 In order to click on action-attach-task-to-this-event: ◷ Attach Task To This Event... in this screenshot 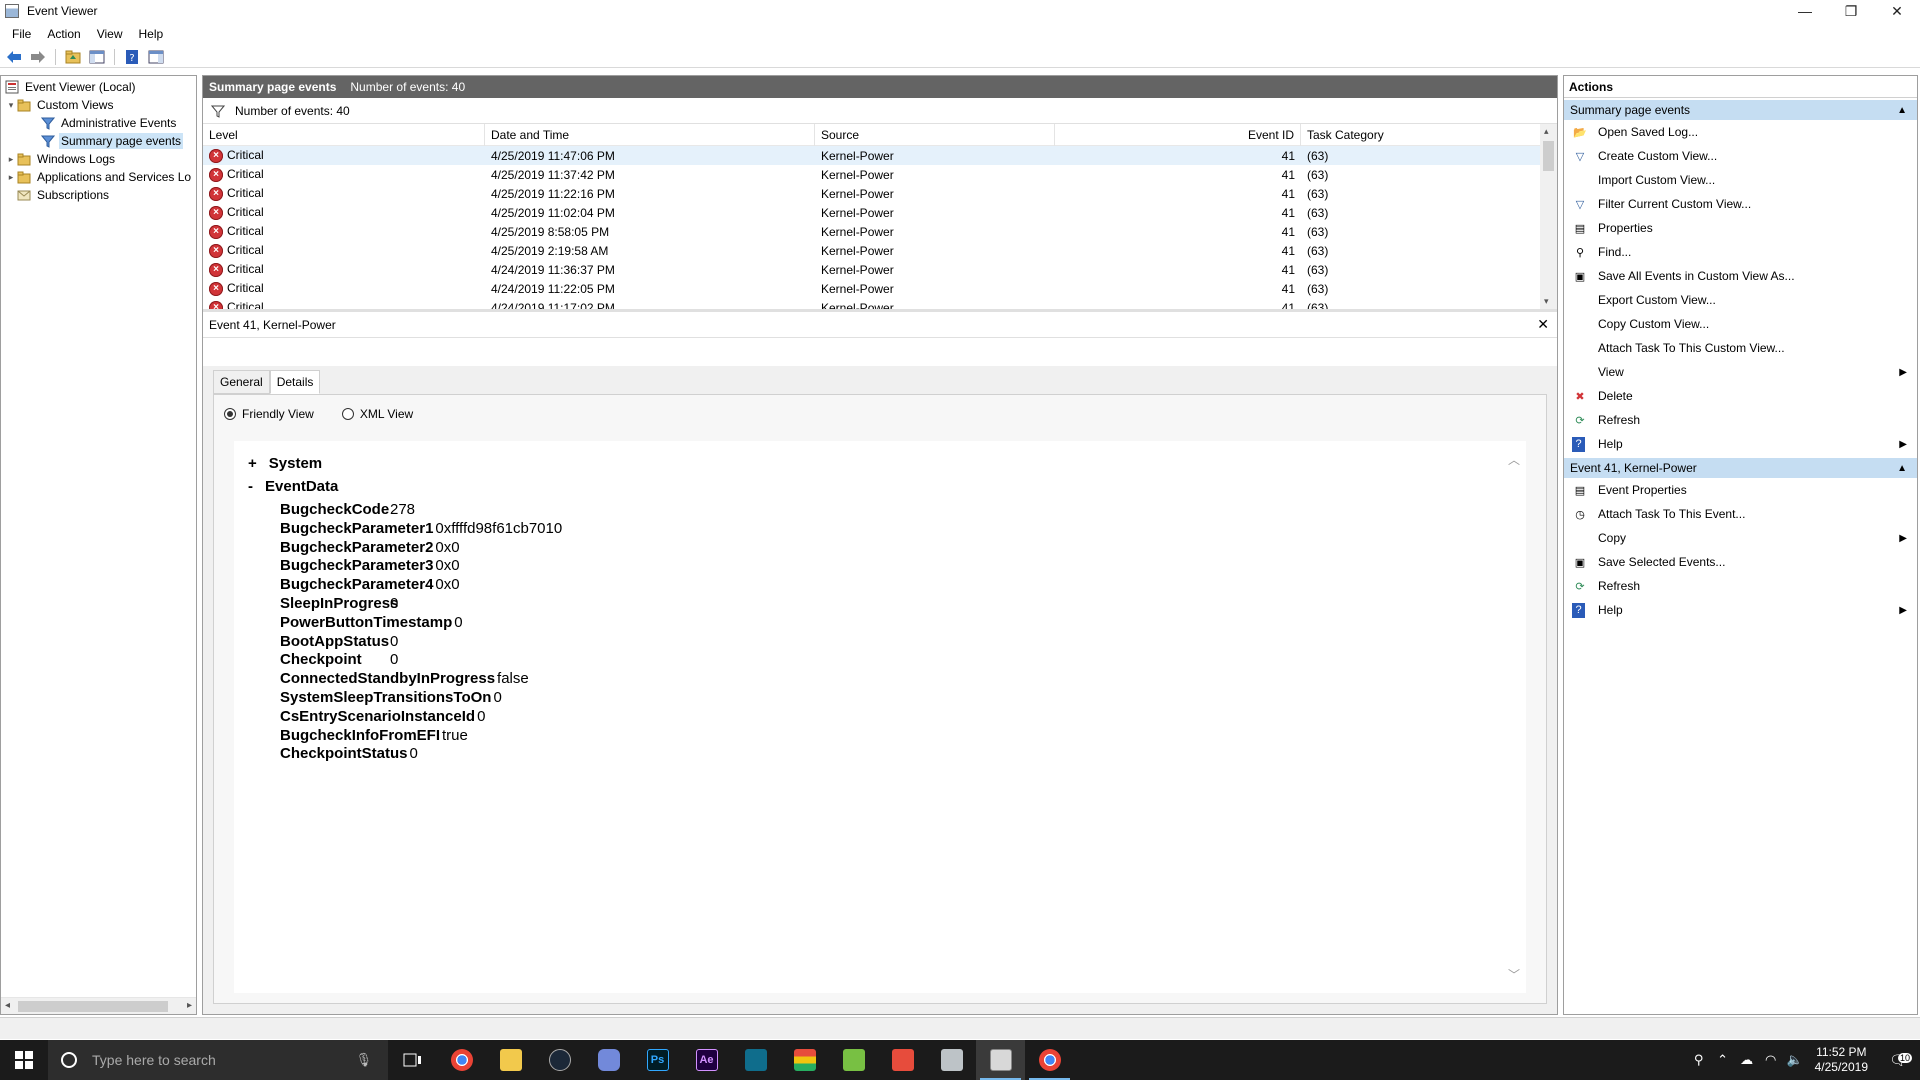, I will do `click(1740, 514)`.